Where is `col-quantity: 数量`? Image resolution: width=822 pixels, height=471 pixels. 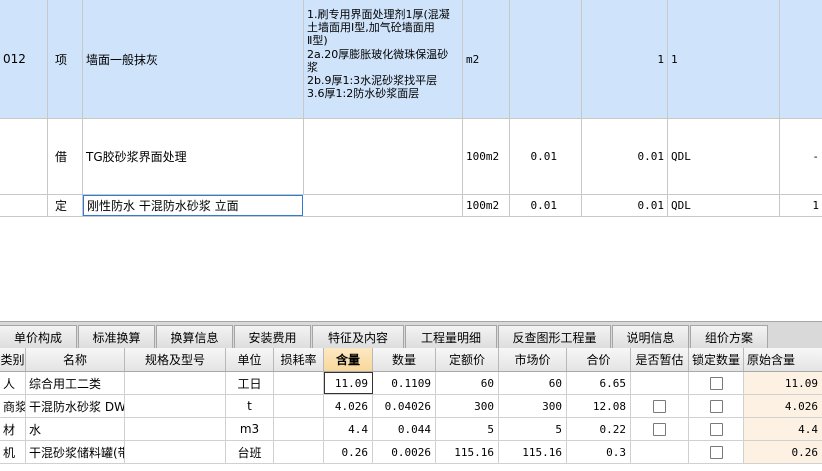
col-quantity: 数量 is located at coordinates (404, 359).